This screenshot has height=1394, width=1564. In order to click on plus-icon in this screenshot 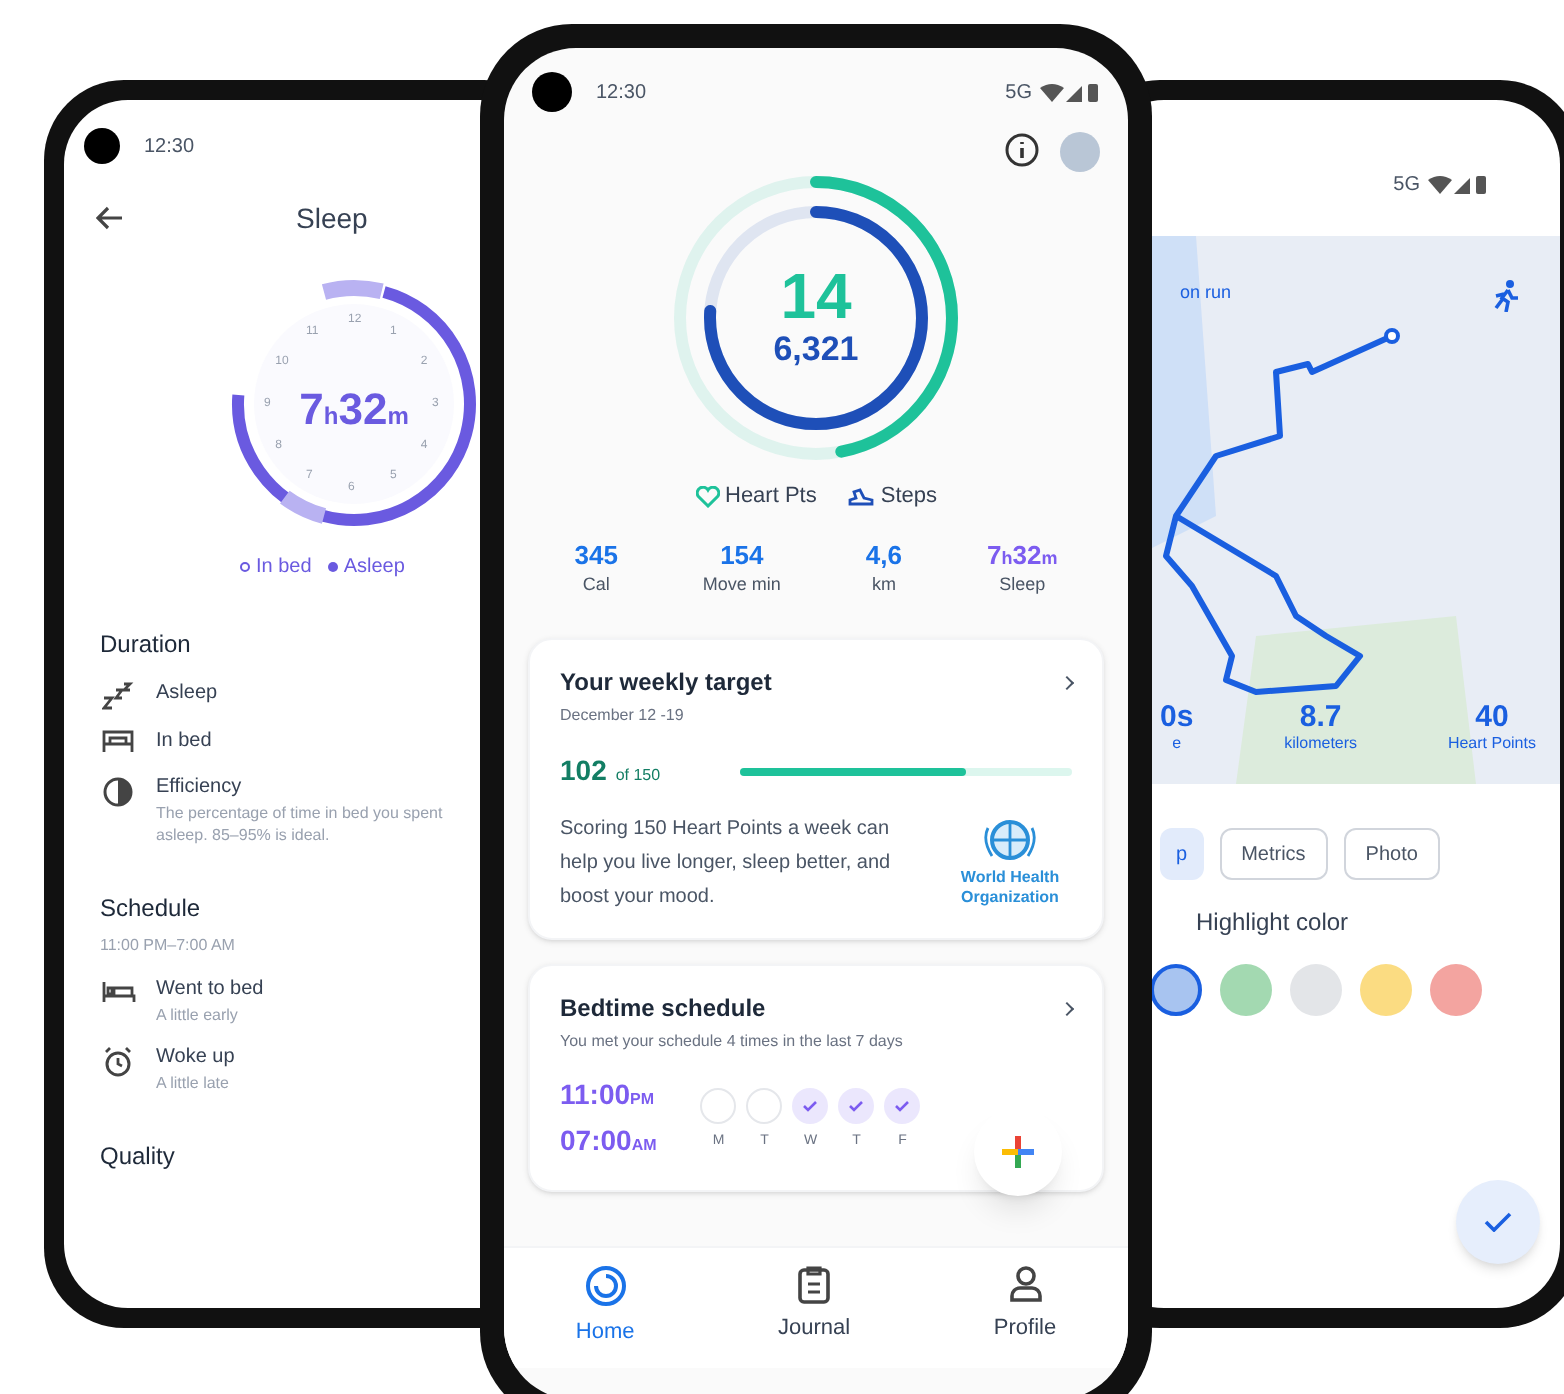, I will do `click(1018, 1152)`.